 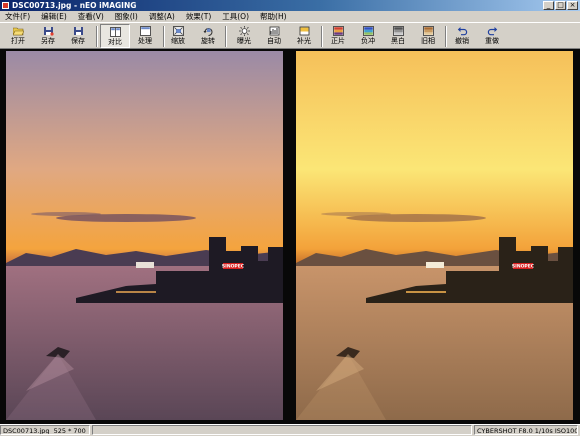 I want to click on open-button: 打开, so click(x=18, y=36).